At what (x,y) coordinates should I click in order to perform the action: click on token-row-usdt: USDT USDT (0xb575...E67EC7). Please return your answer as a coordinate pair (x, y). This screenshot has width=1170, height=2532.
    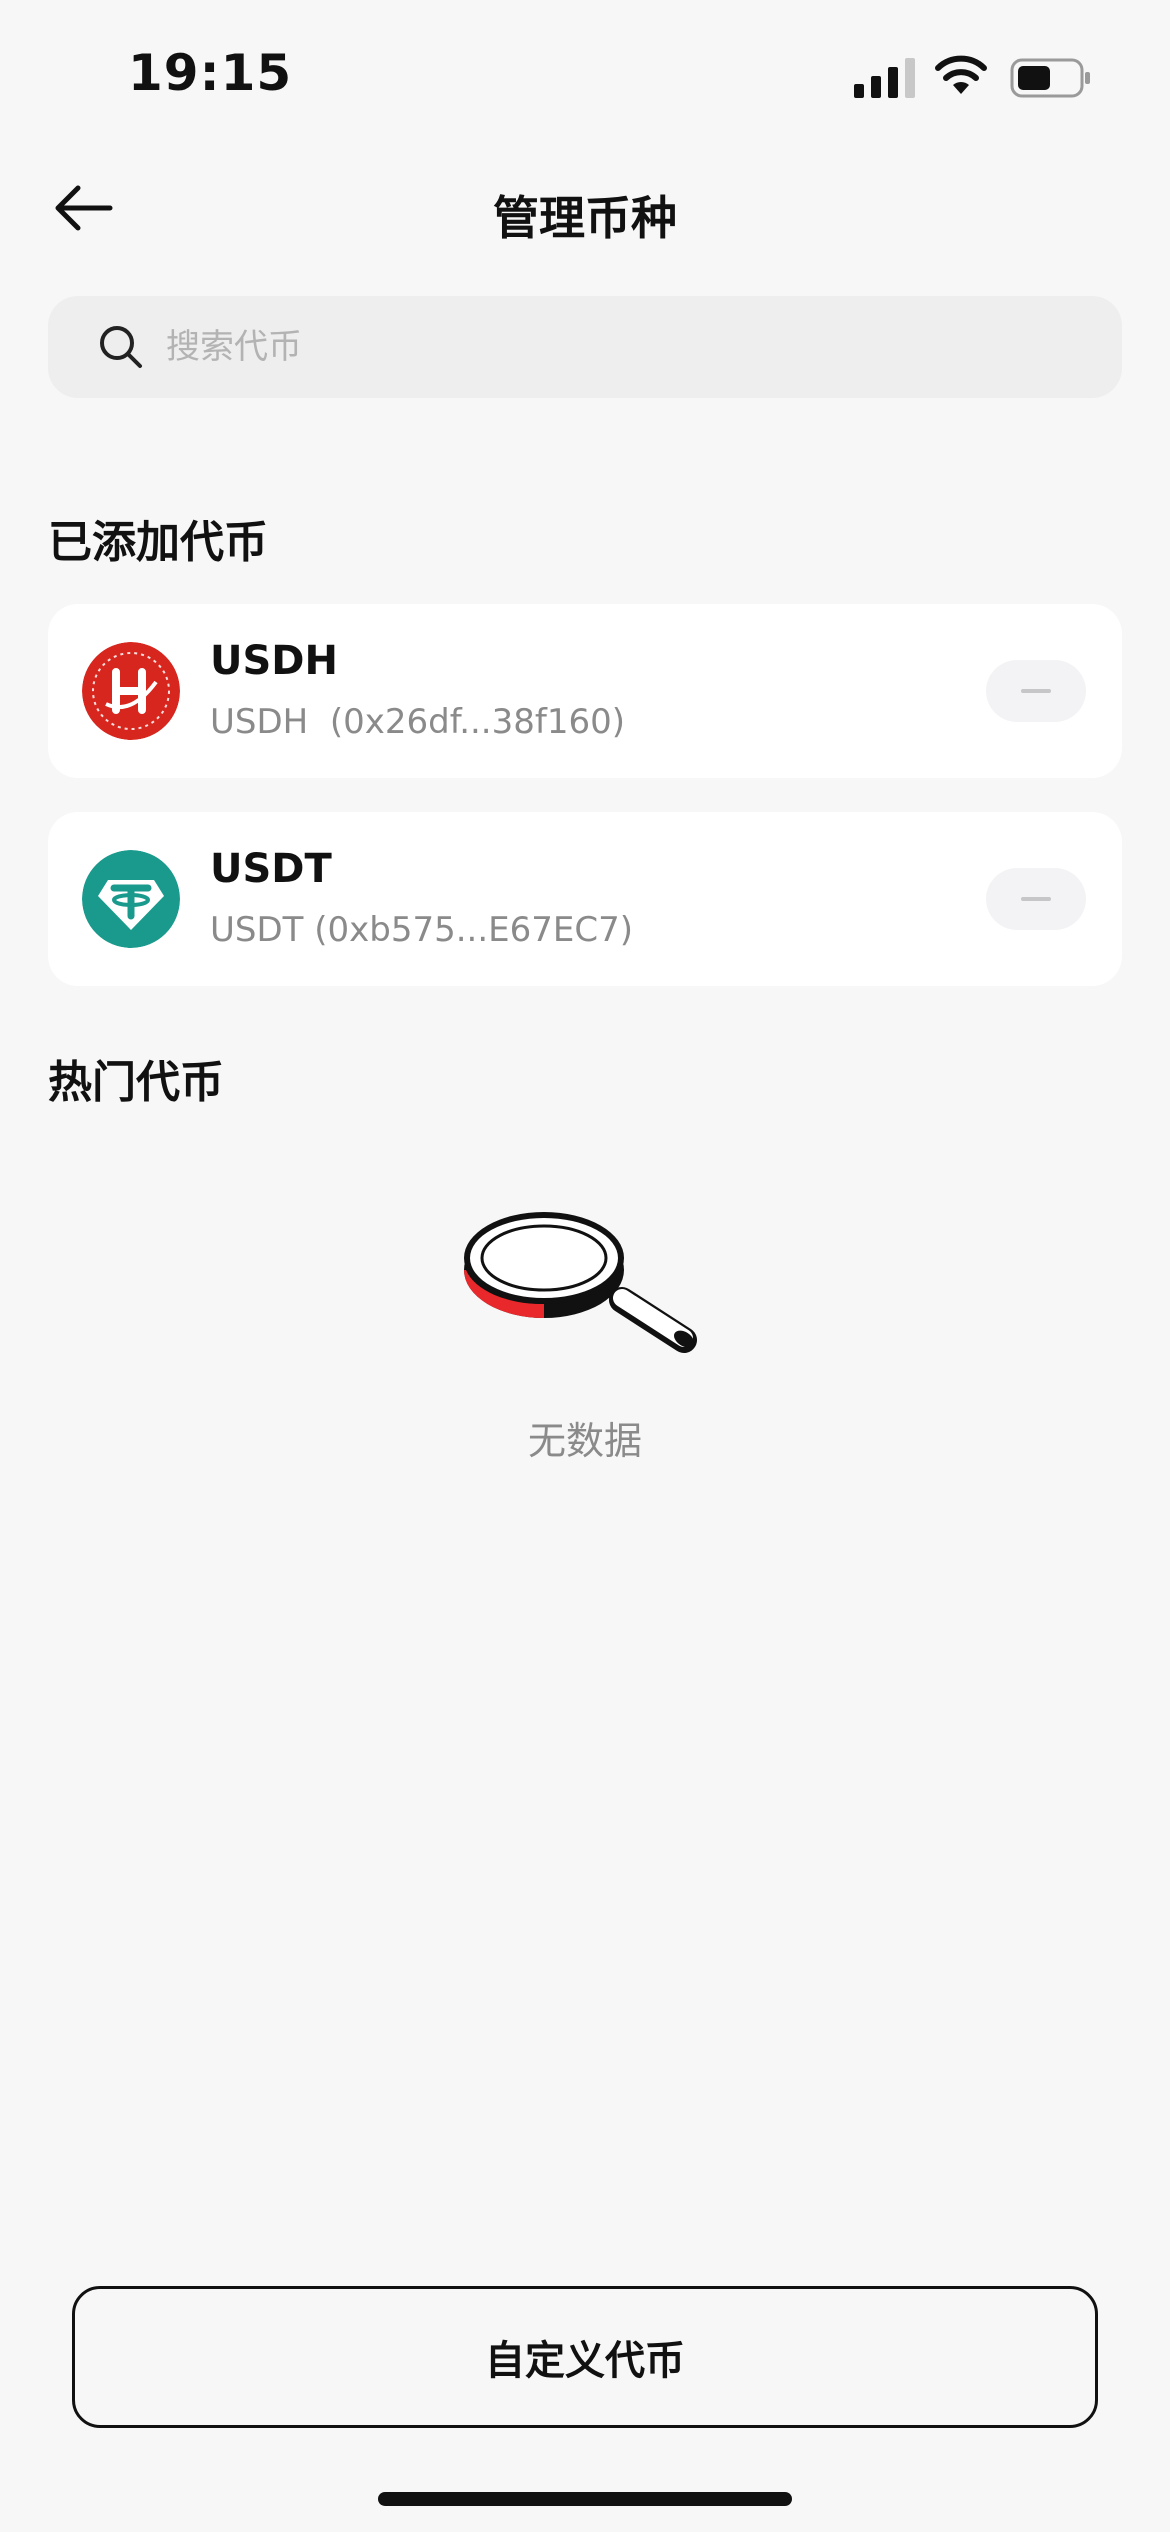
    Looking at the image, I should click on (585, 899).